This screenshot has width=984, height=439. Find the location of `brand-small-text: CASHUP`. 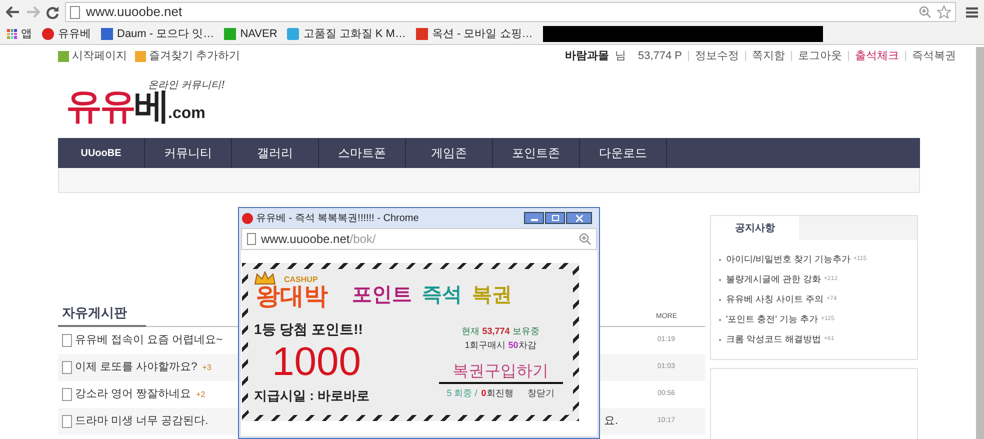

brand-small-text: CASHUP is located at coordinates (301, 280).